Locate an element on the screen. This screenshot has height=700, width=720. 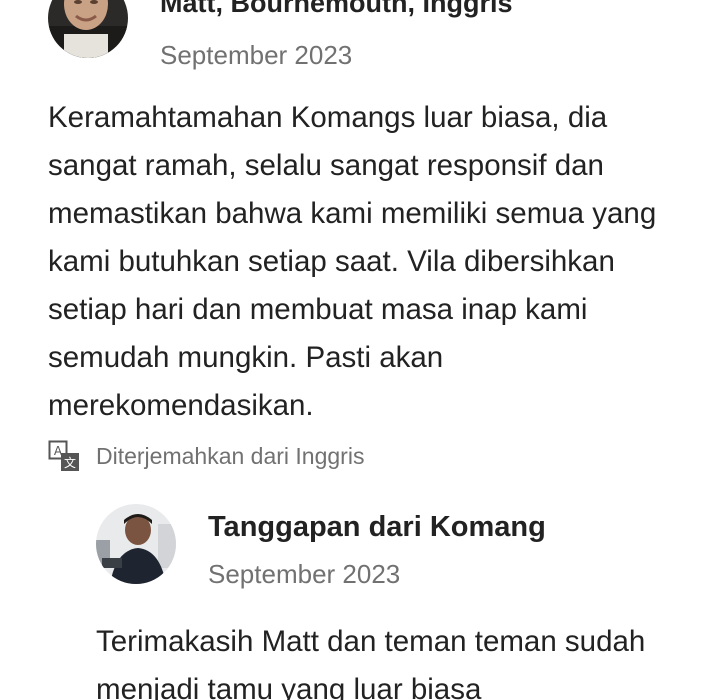
svg-text: 文 is located at coordinates (70, 462).